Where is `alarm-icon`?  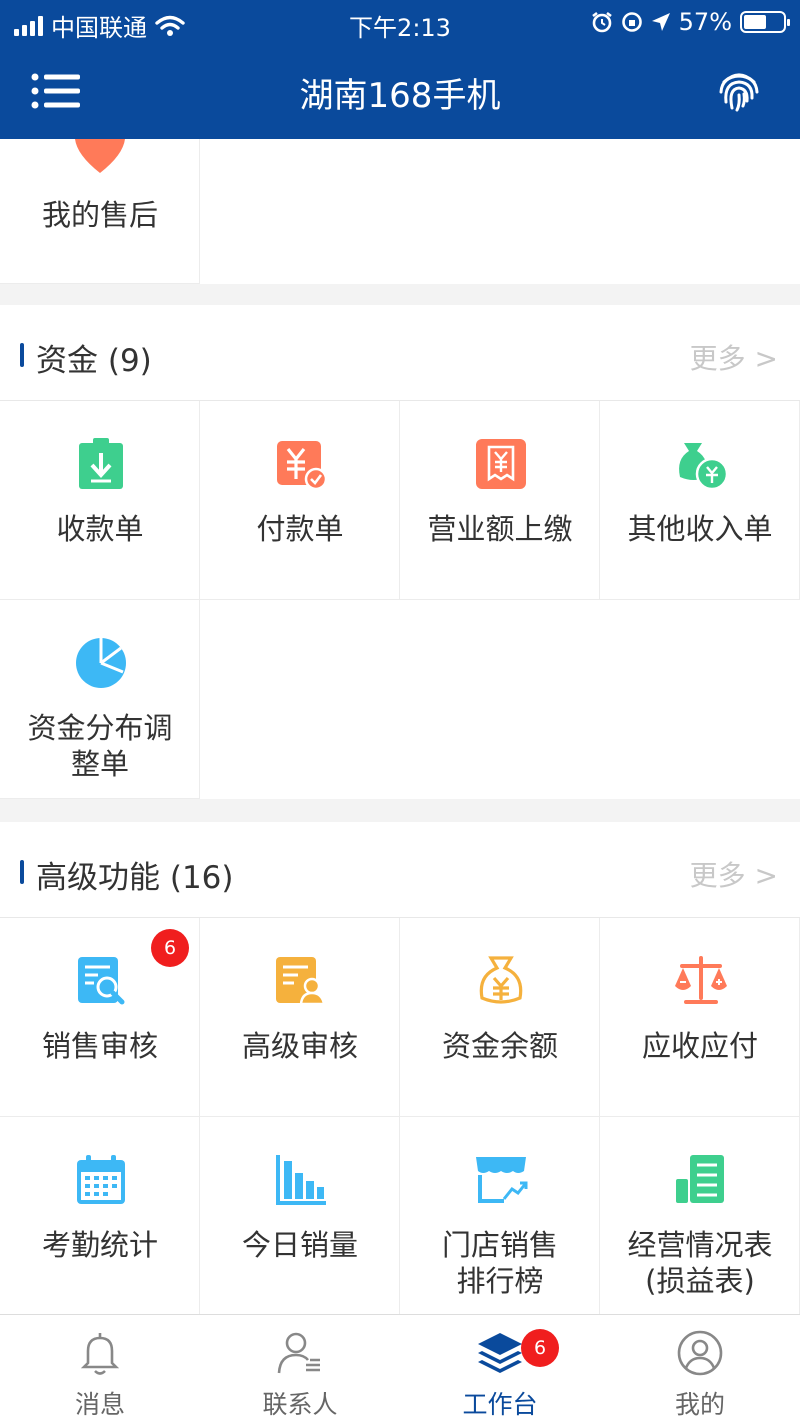 alarm-icon is located at coordinates (601, 22).